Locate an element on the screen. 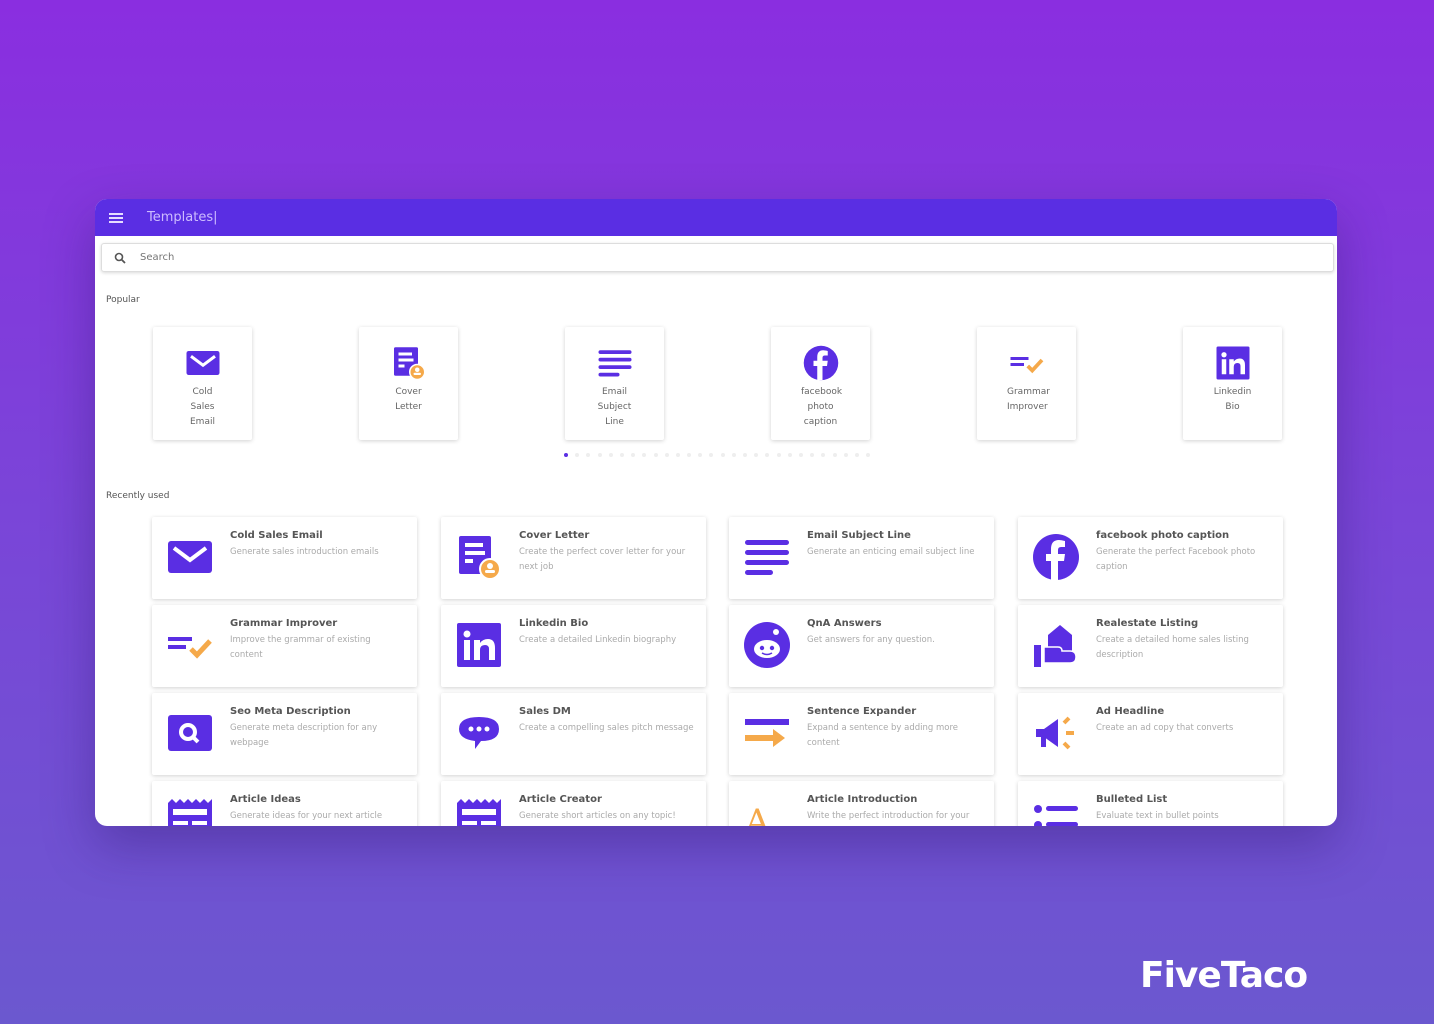 Image resolution: width=1434 pixels, height=1024 pixels. bullet-list-icon is located at coordinates (1056, 811).